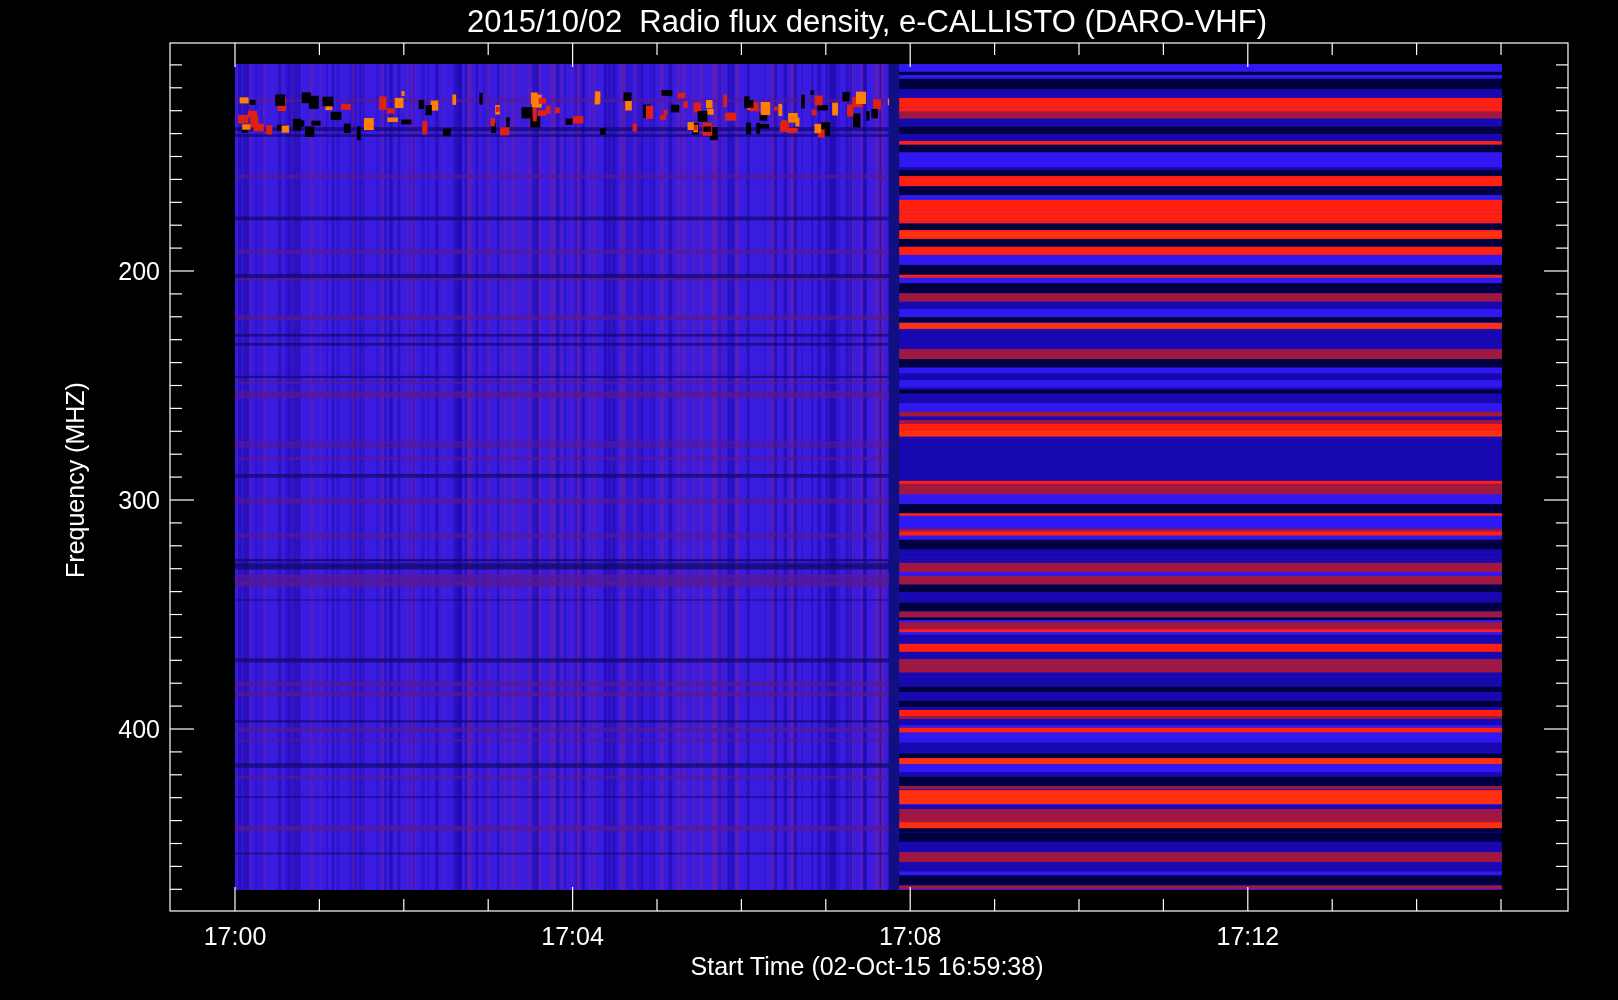  I want to click on x-tick-label: 17:08, so click(910, 936).